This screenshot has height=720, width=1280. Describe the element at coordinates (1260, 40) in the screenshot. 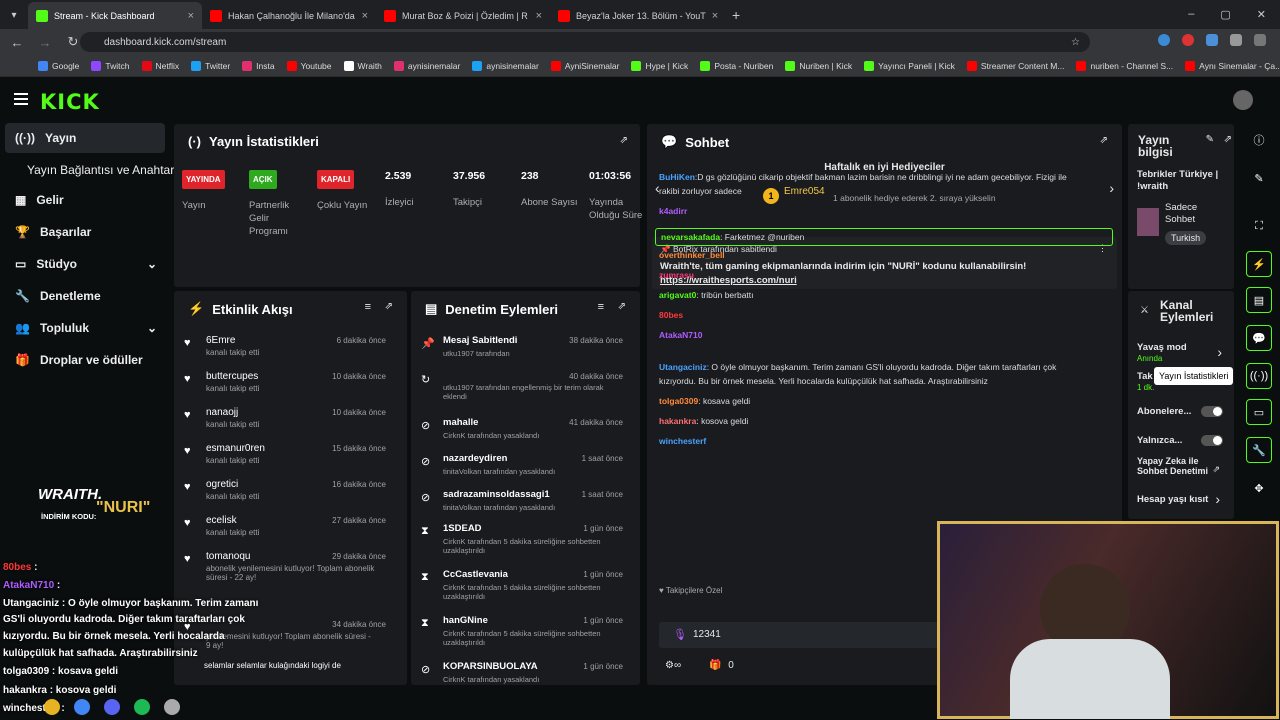

I see `menu-kebab-icon` at that location.